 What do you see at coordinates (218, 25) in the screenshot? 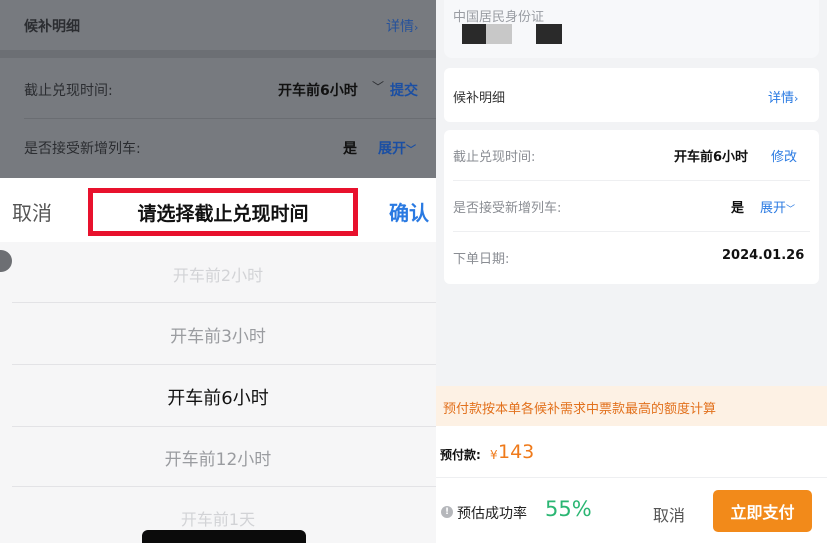
I see `bg-waitlist-row: 候补明细 详情›` at bounding box center [218, 25].